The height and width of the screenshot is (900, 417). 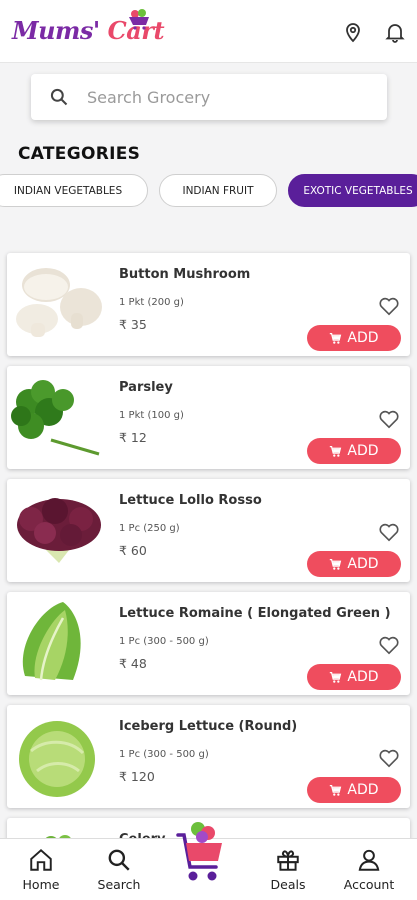 I want to click on logo-cart-icon, so click(x=139, y=19).